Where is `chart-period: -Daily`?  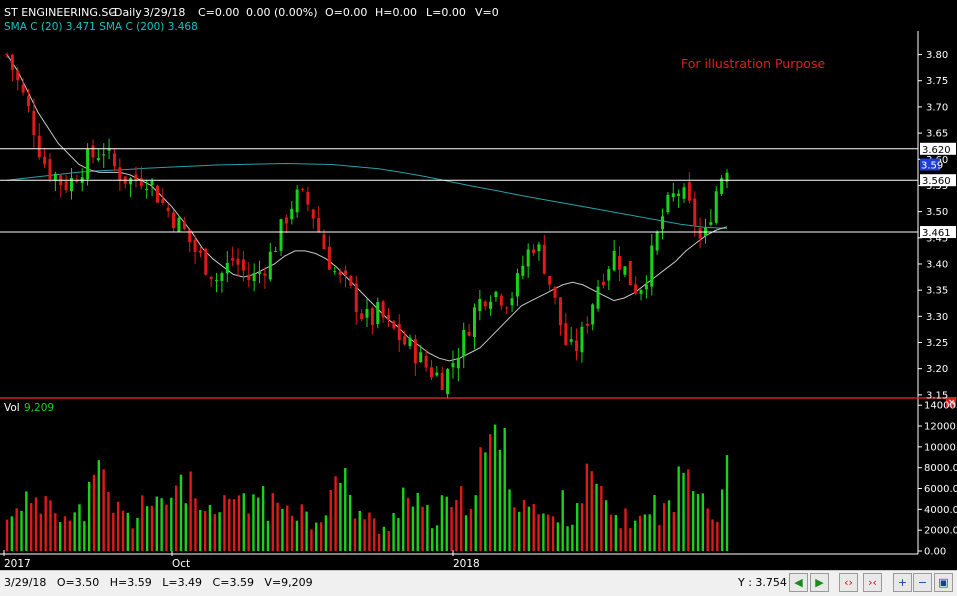
chart-period: -Daily is located at coordinates (126, 12).